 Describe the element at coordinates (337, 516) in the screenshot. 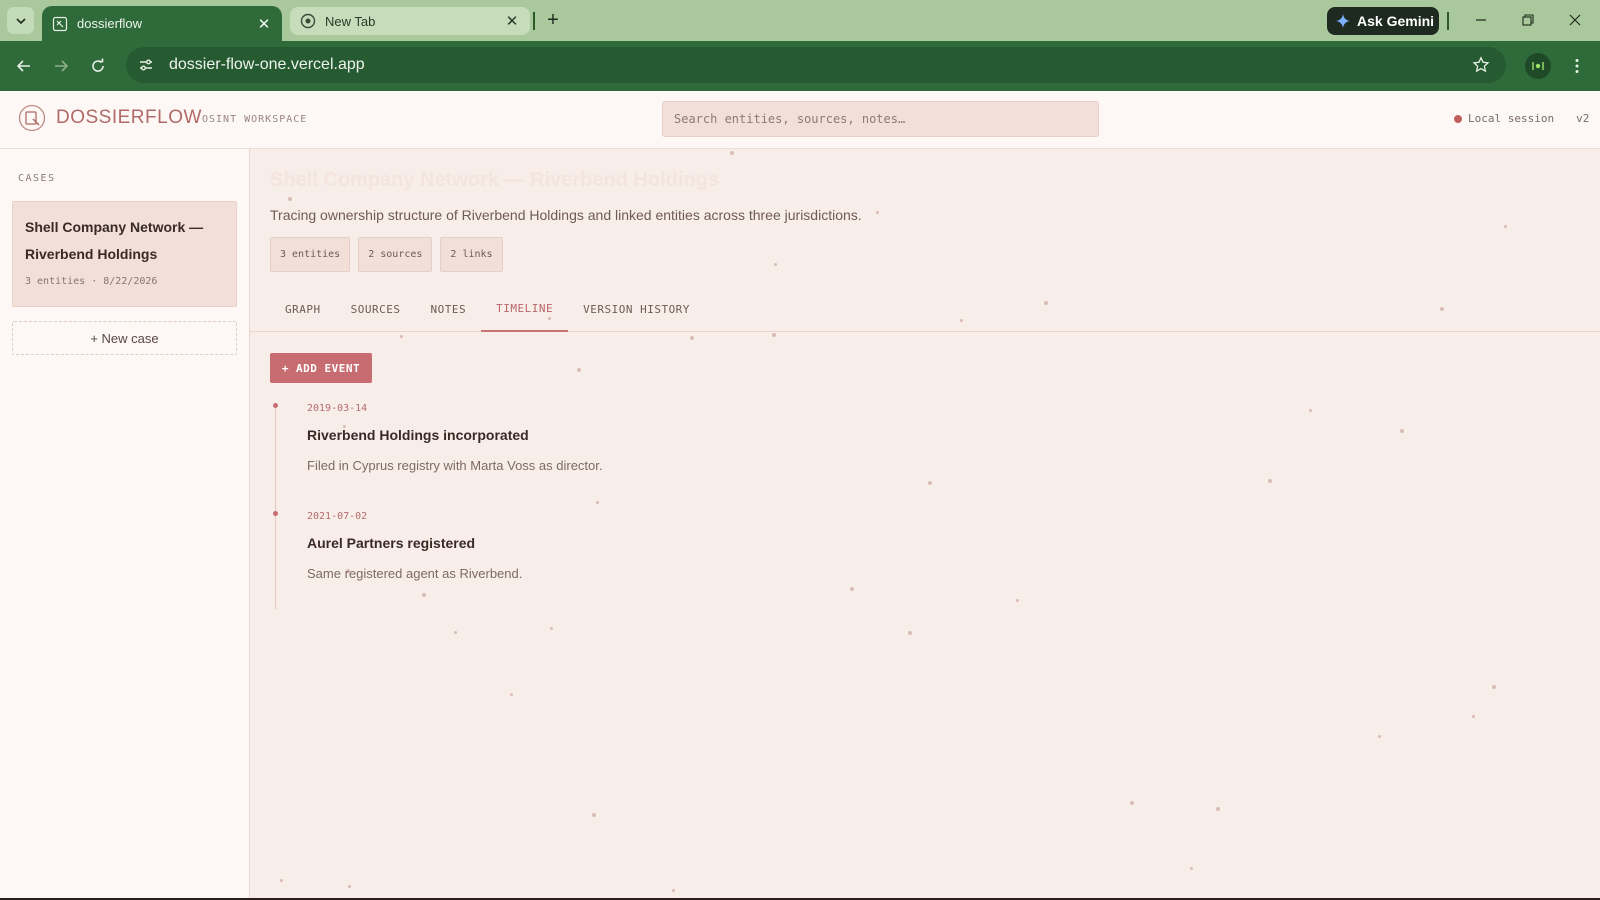

I see `event-date: 2021-07-02` at that location.